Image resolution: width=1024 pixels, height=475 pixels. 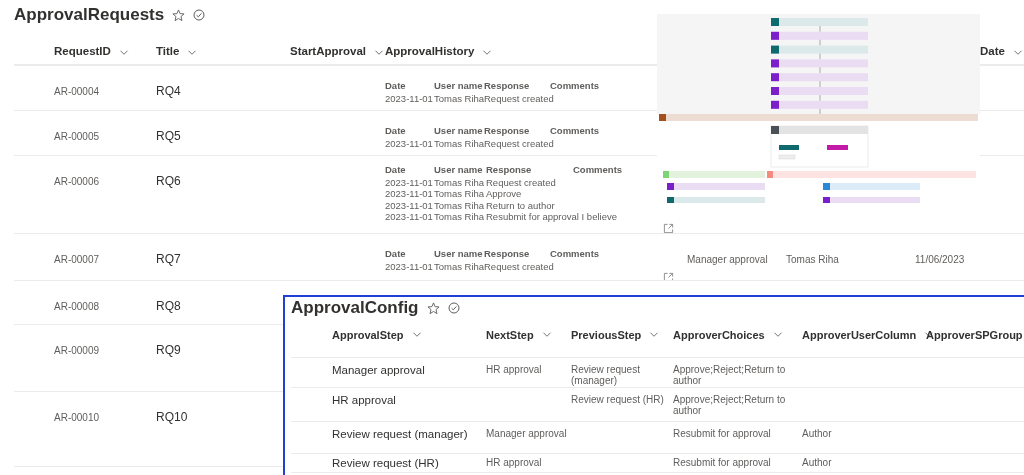 I want to click on history-cell-text: Approve, so click(x=504, y=194).